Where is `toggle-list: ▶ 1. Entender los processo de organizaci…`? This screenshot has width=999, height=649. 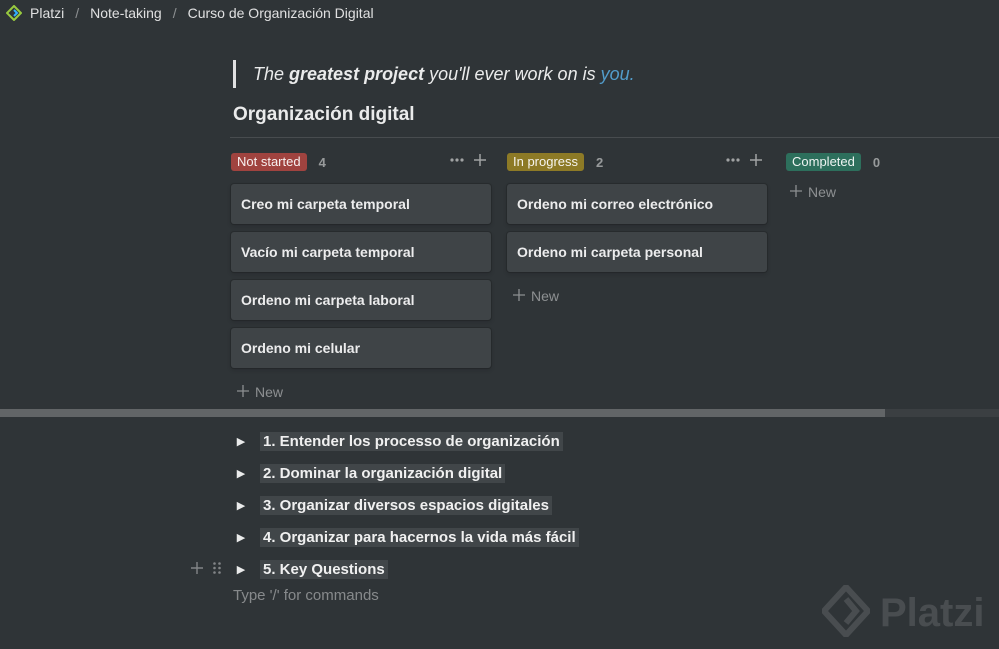
toggle-list: ▶ 1. Entender los processo de organizaci… is located at coordinates (385, 505).